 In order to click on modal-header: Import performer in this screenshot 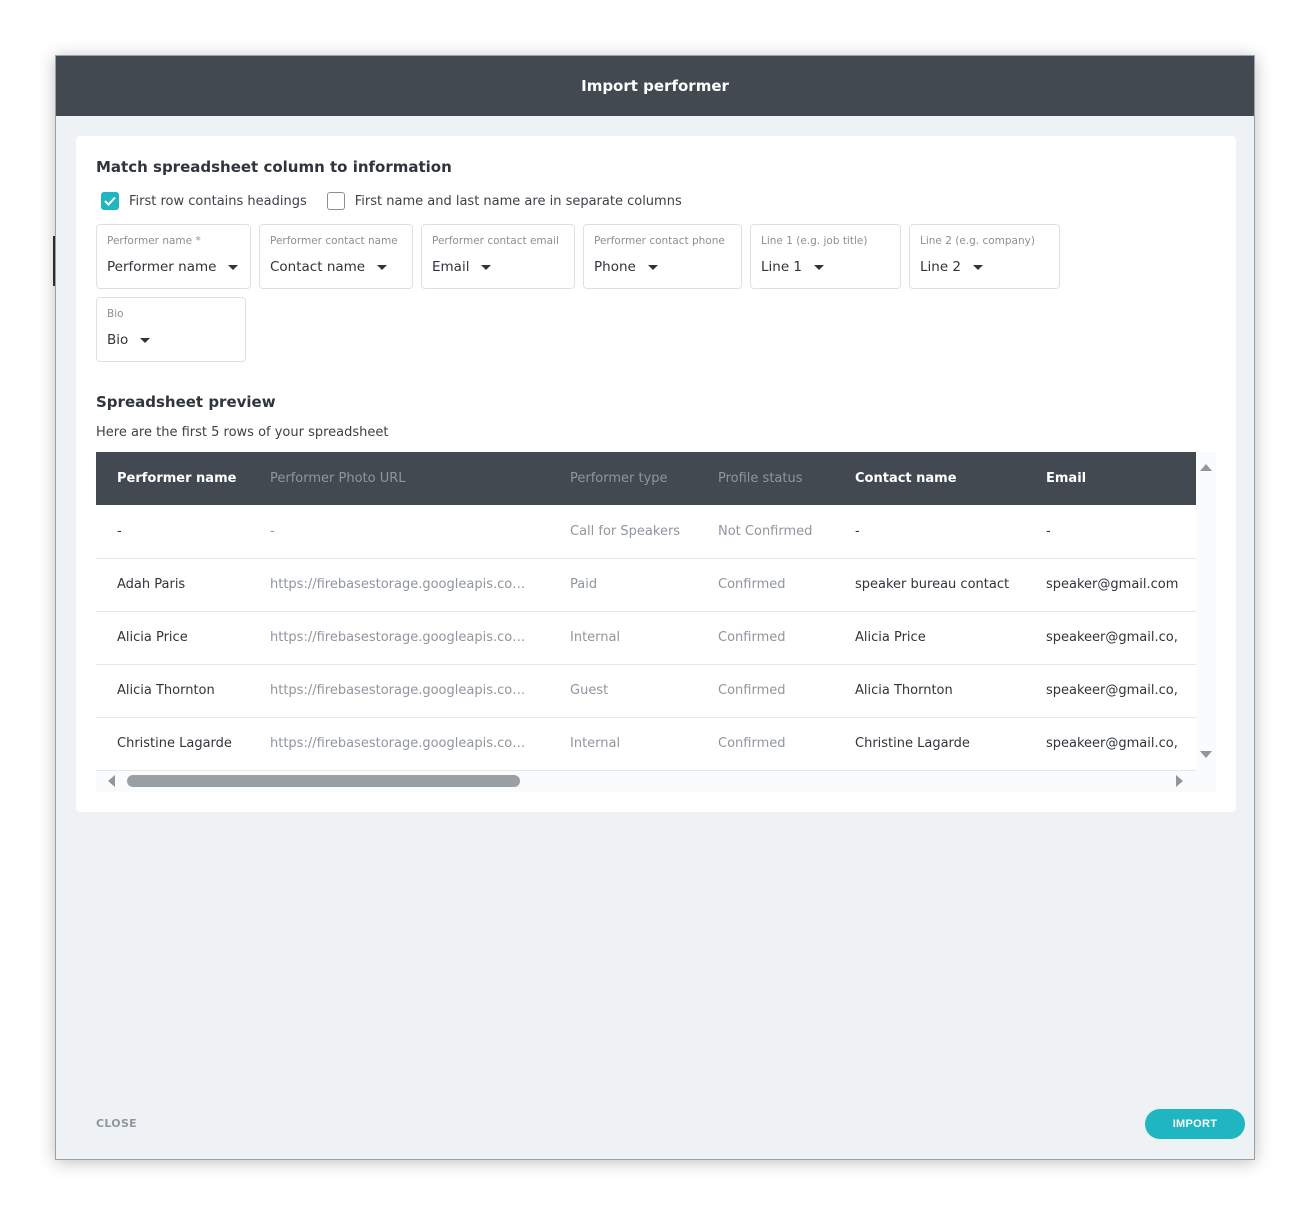, I will do `click(655, 86)`.